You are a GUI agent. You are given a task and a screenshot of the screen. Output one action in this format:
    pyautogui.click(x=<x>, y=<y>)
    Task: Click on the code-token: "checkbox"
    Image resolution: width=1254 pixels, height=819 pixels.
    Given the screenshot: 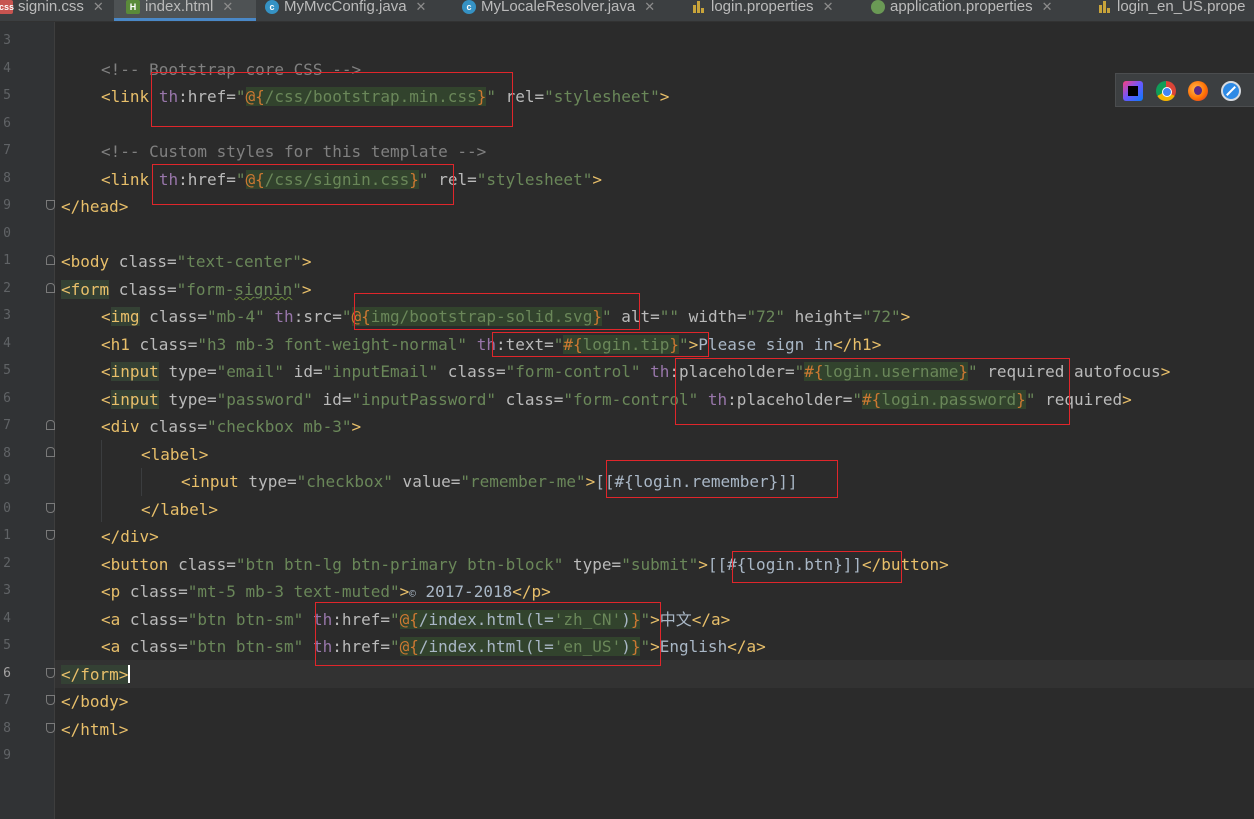 What is the action you would take?
    pyautogui.click(x=344, y=481)
    